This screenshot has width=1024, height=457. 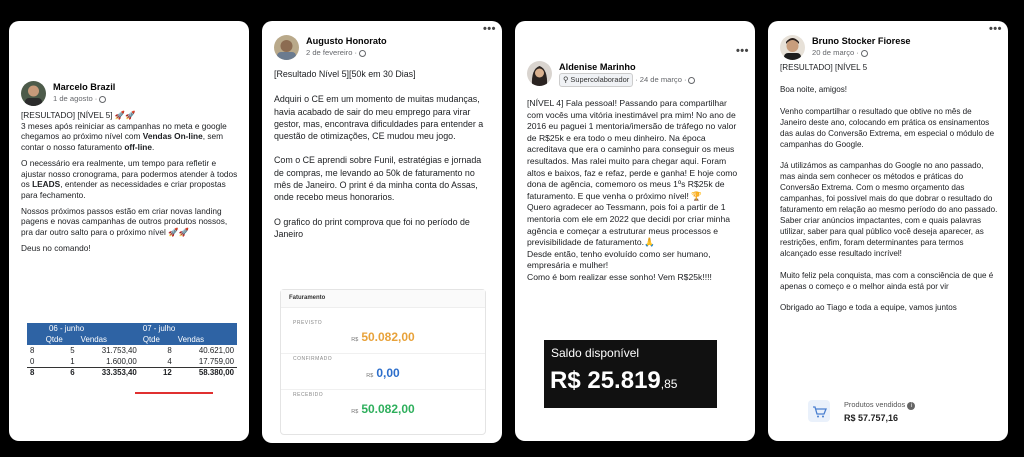 I want to click on post-title: [Resultado Nível 5][50k em 30 Dias], so click(x=345, y=74).